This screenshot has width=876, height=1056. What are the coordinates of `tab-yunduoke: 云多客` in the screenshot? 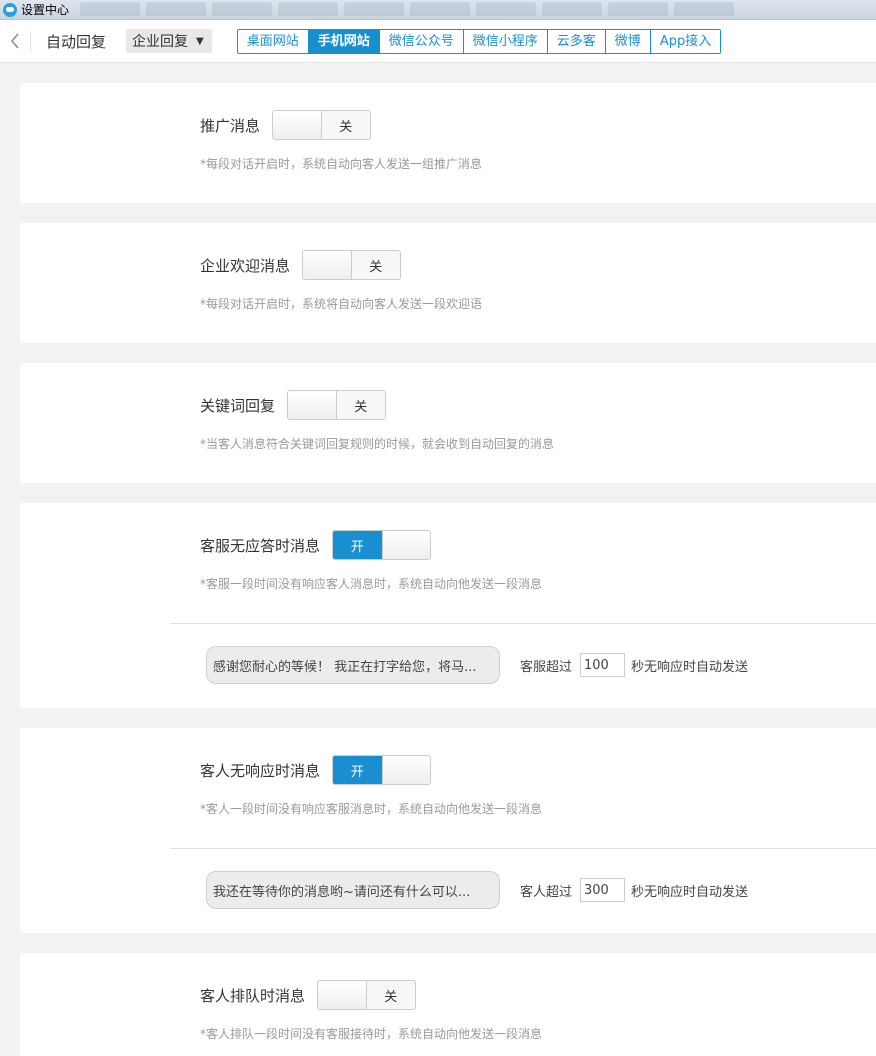 It's located at (575, 41).